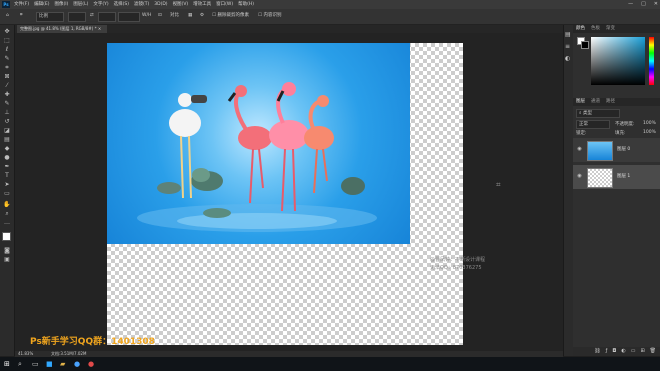 This screenshot has width=660, height=371. Describe the element at coordinates (7, 364) in the screenshot. I see `windows-start-icon: ⊞` at that location.